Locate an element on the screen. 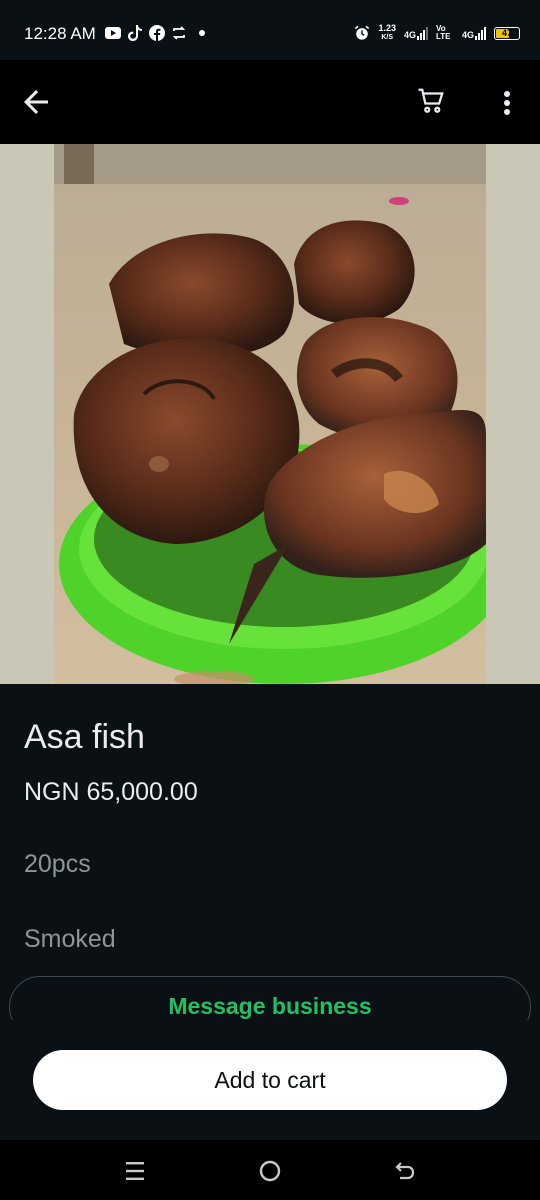 The image size is (540, 1200). network-type-2: 4G is located at coordinates (467, 34).